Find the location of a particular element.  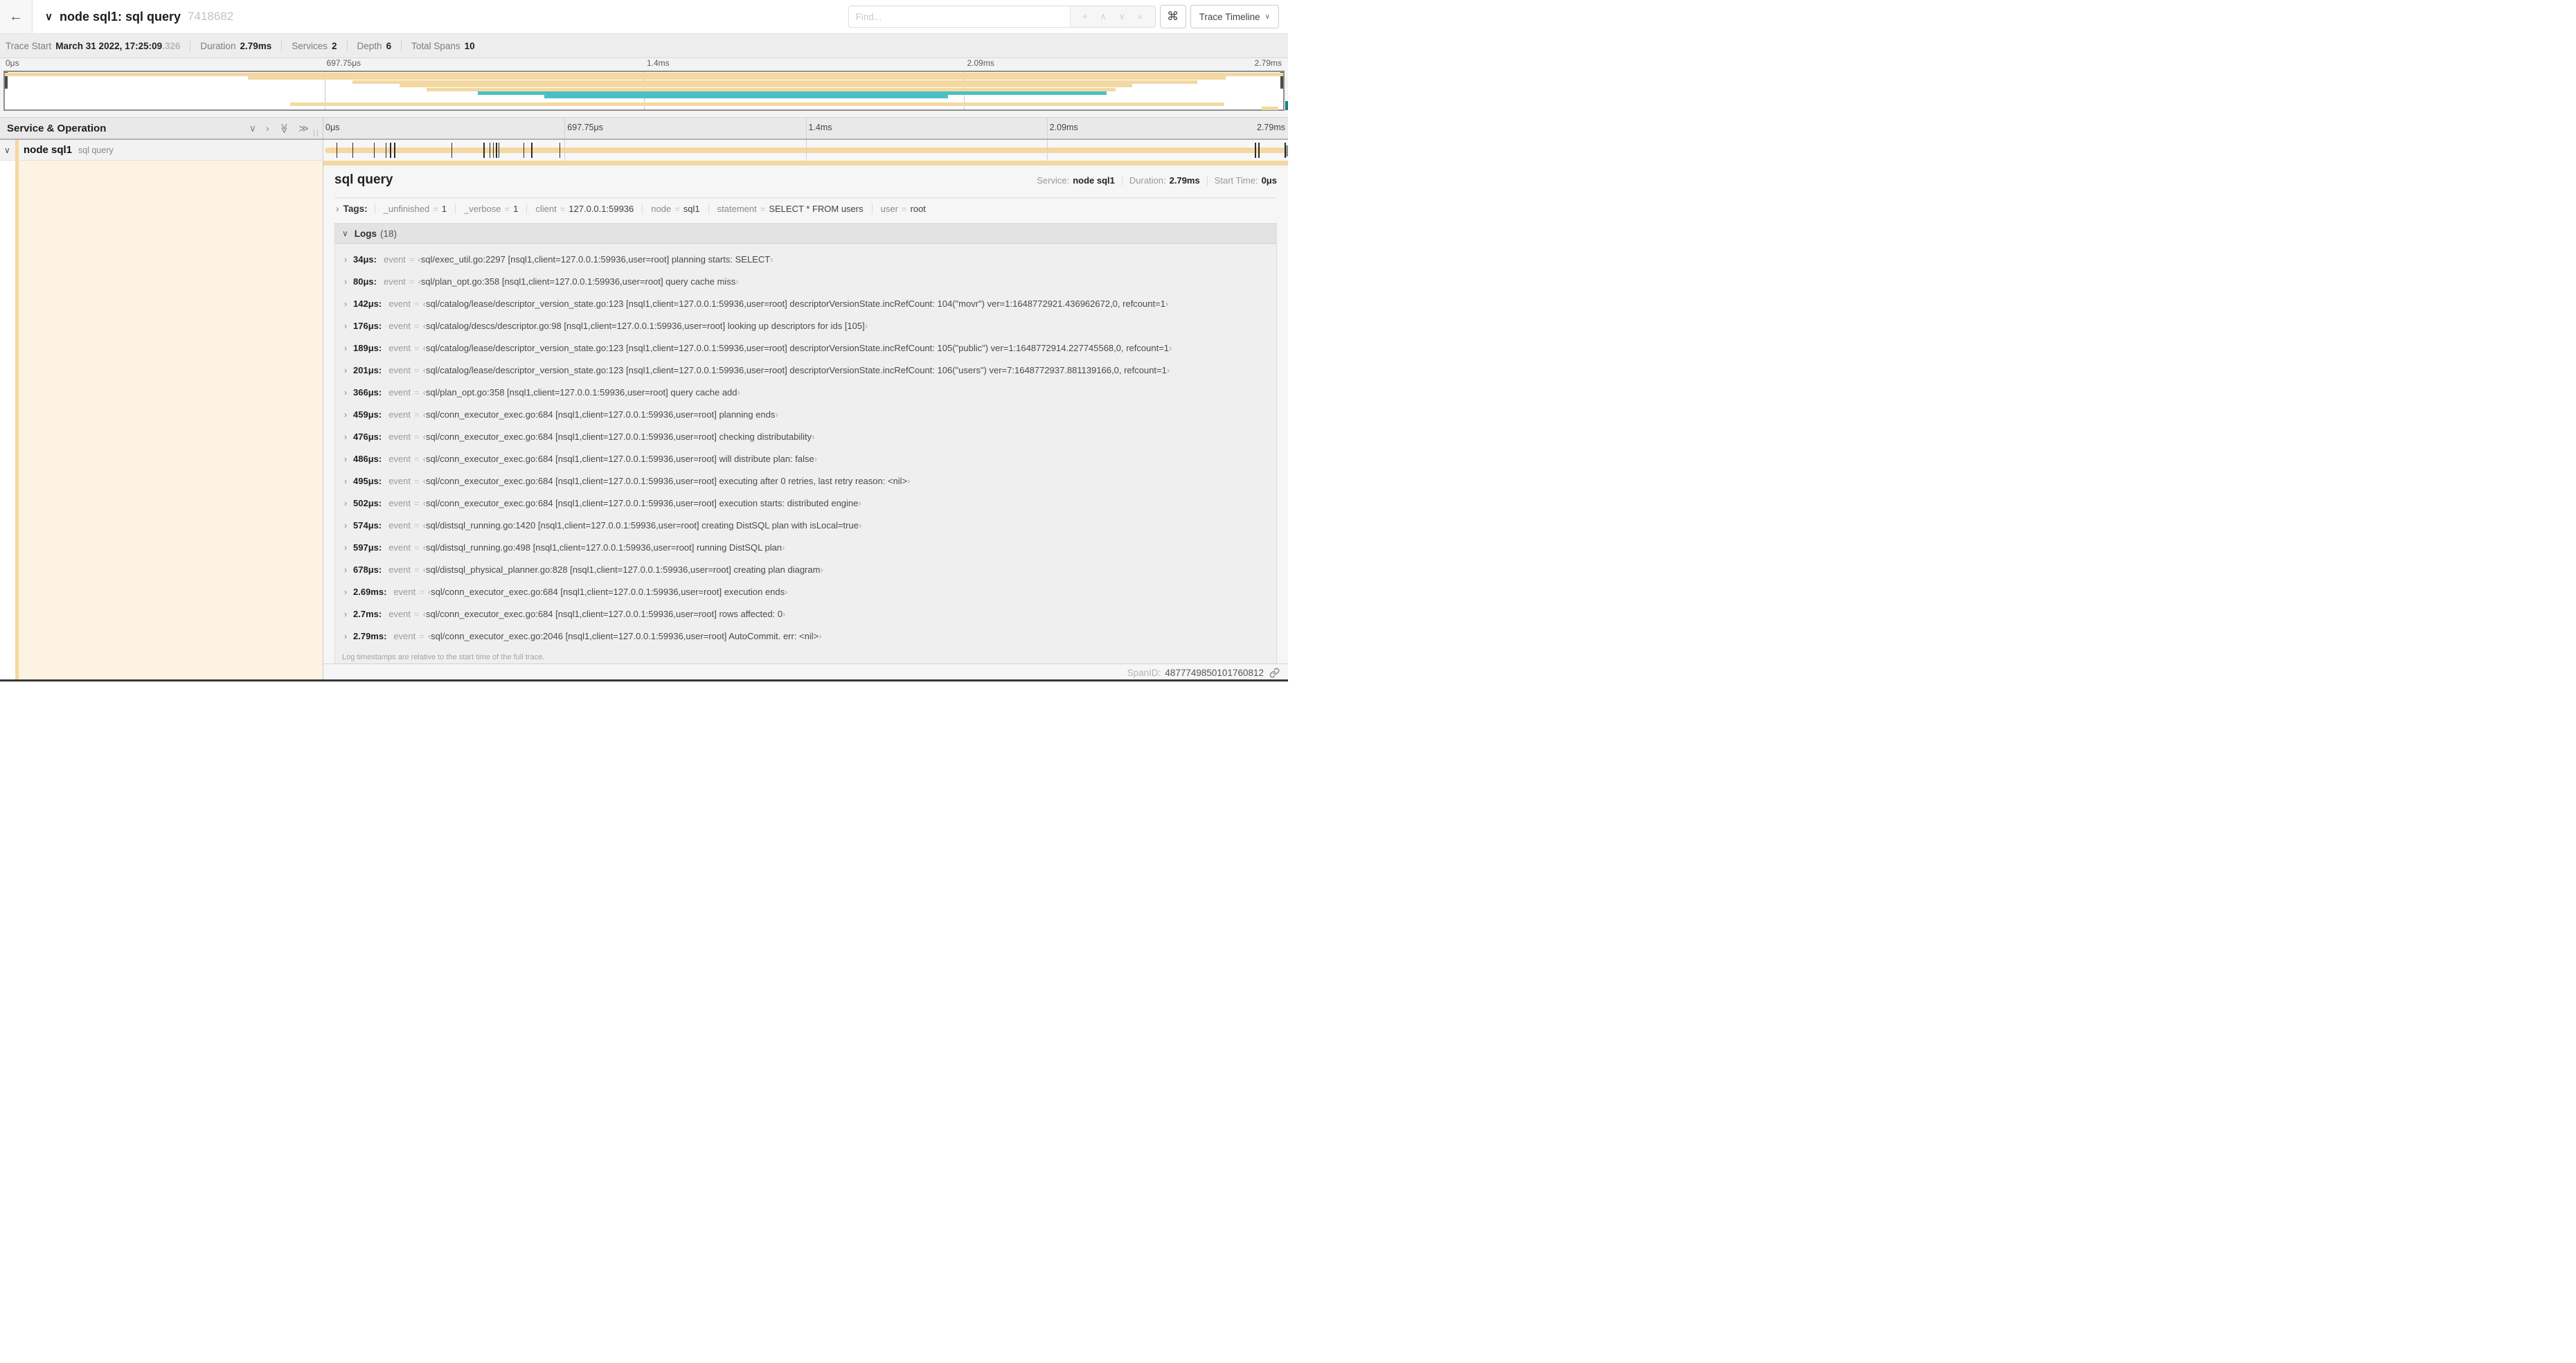

span-row-timeline-cell is located at coordinates (806, 150).